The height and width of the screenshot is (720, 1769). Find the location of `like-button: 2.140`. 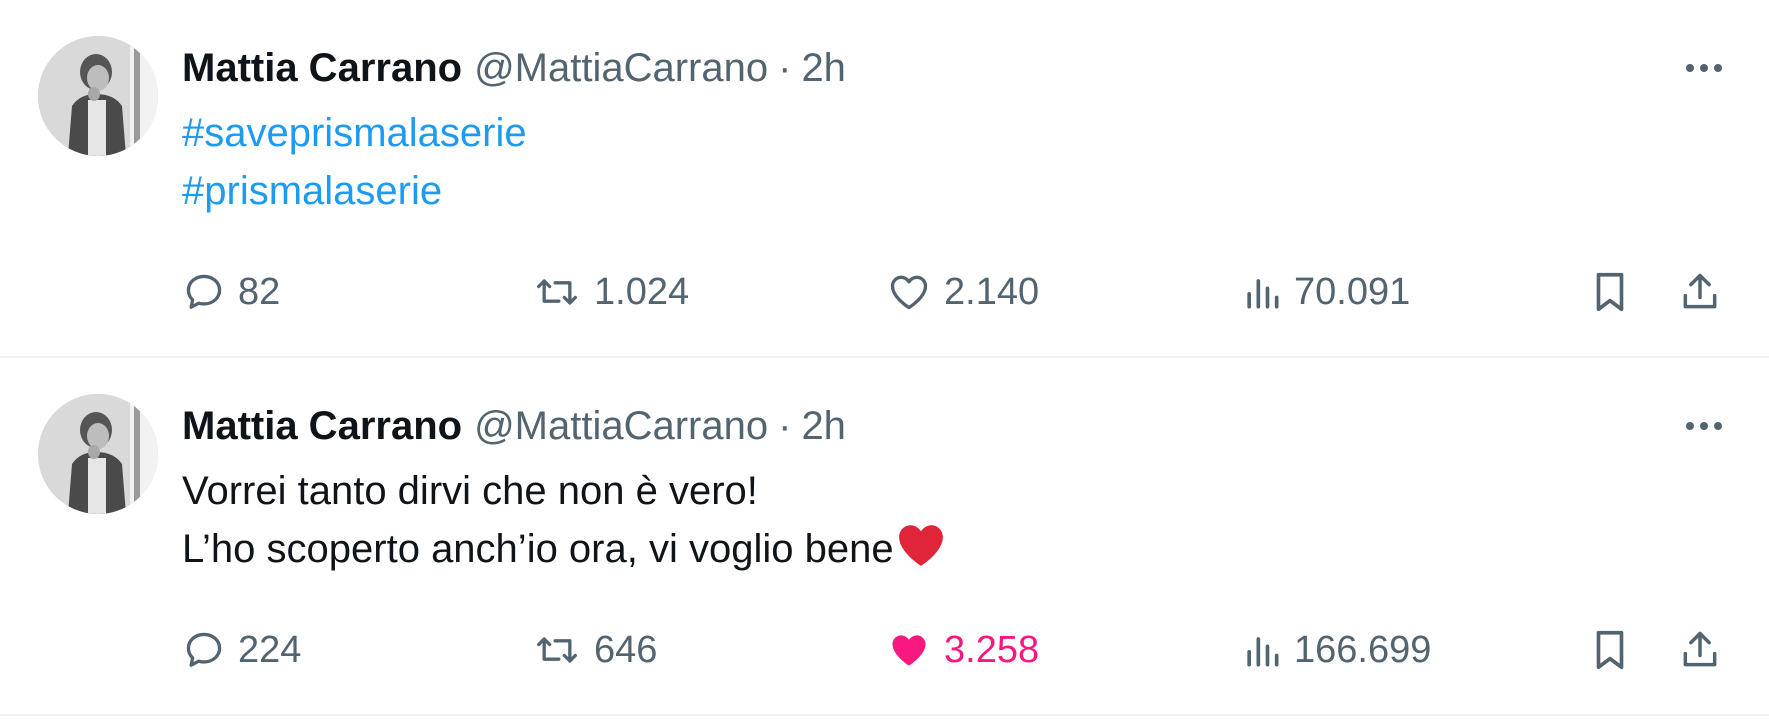

like-button: 2.140 is located at coordinates (962, 292).